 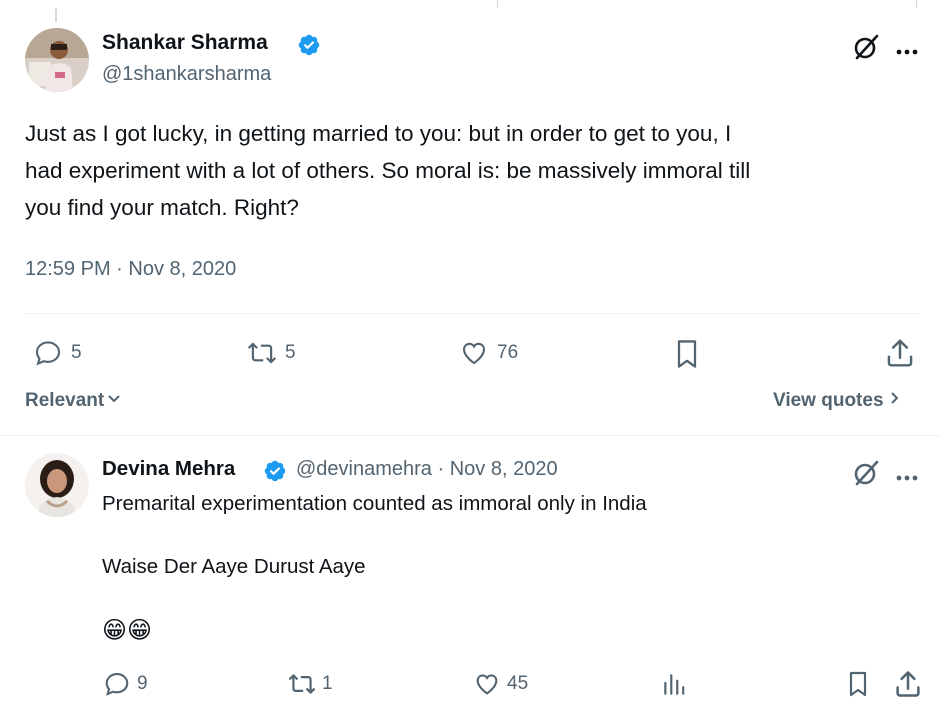 I want to click on reply-date: · Nov 8, 2020, so click(x=498, y=469).